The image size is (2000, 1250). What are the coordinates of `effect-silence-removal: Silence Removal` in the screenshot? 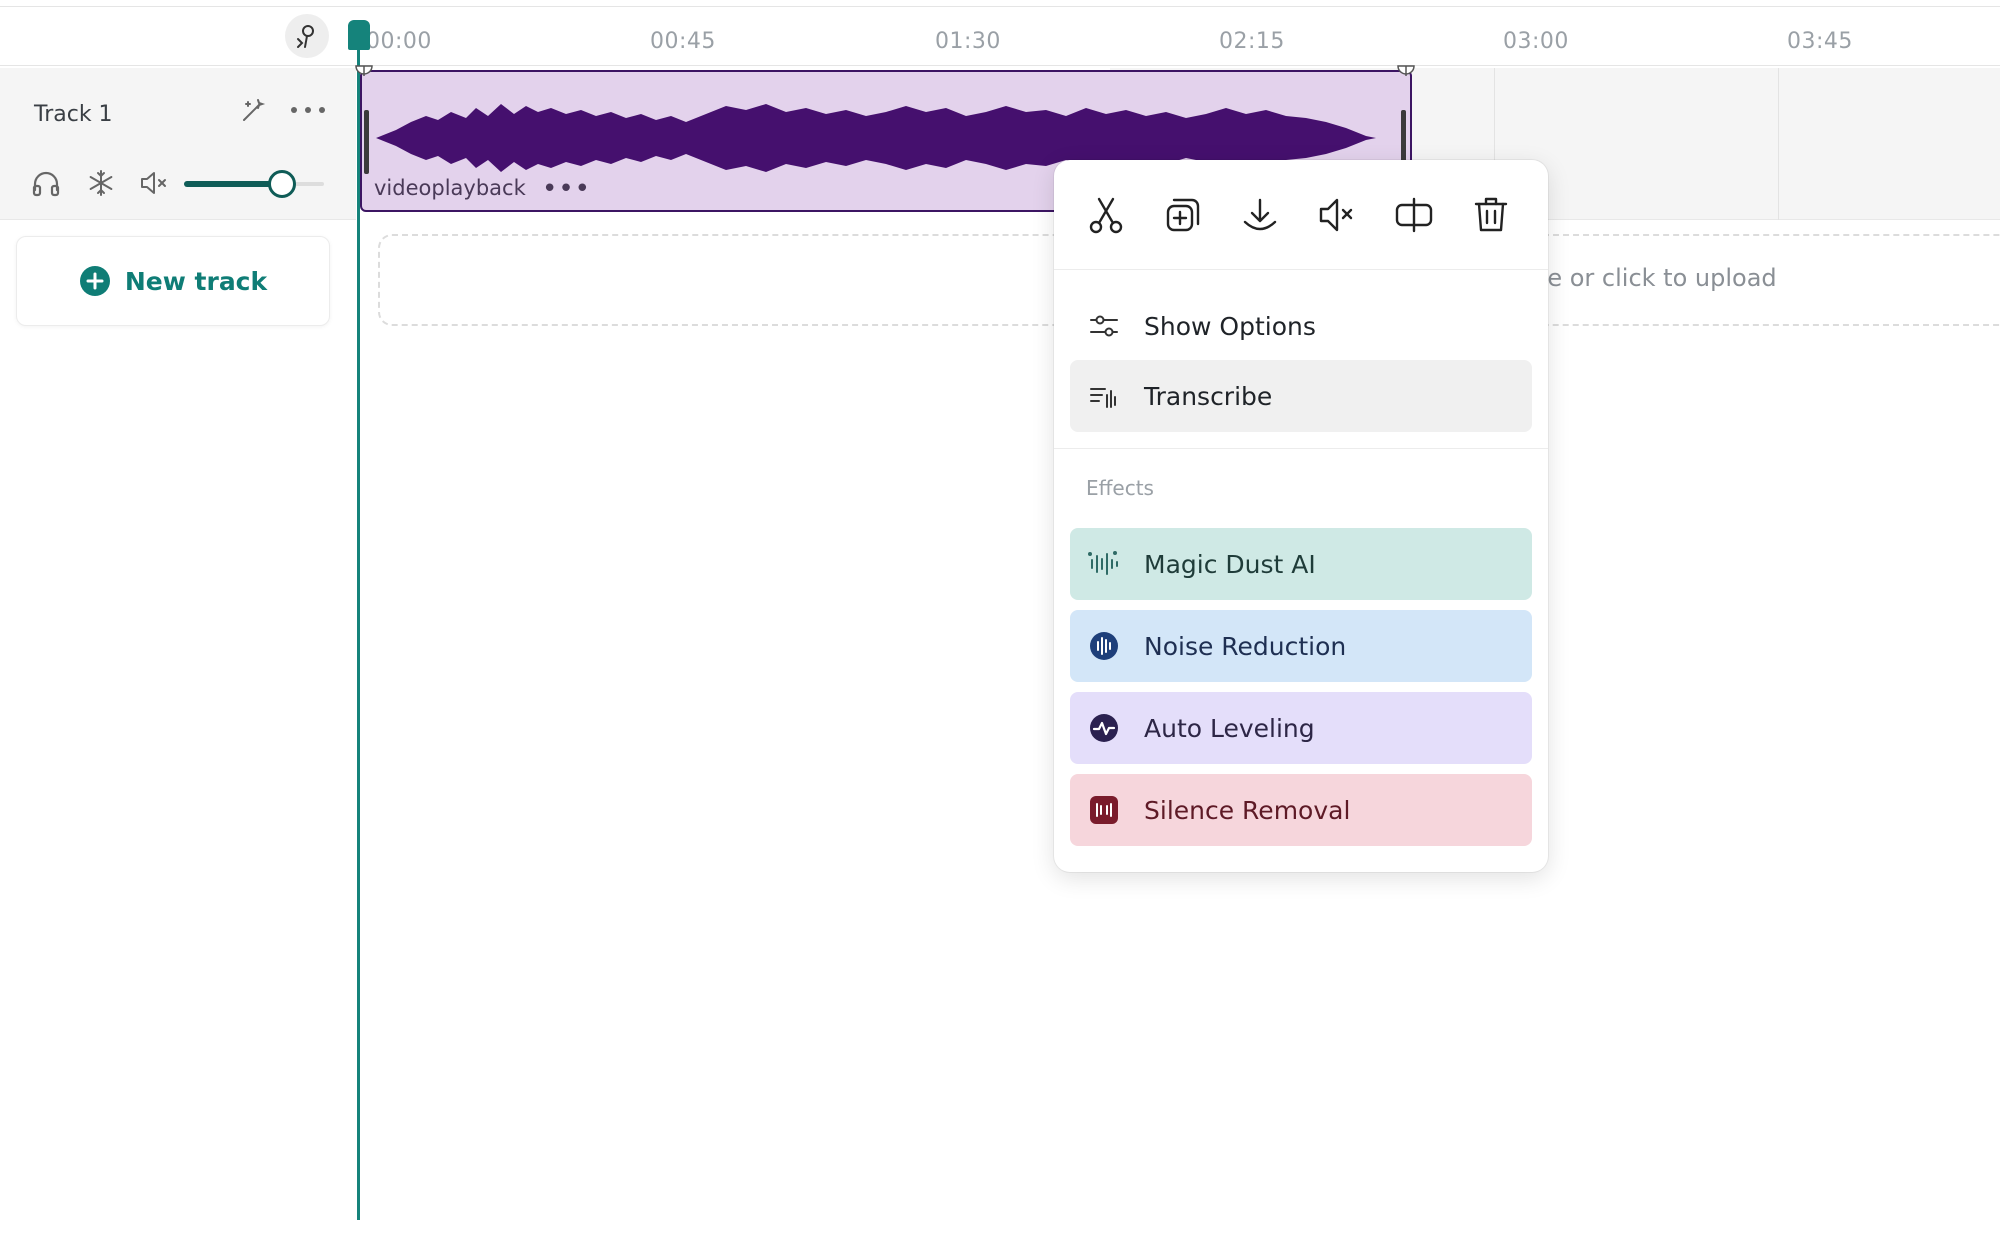 It's located at (1301, 810).